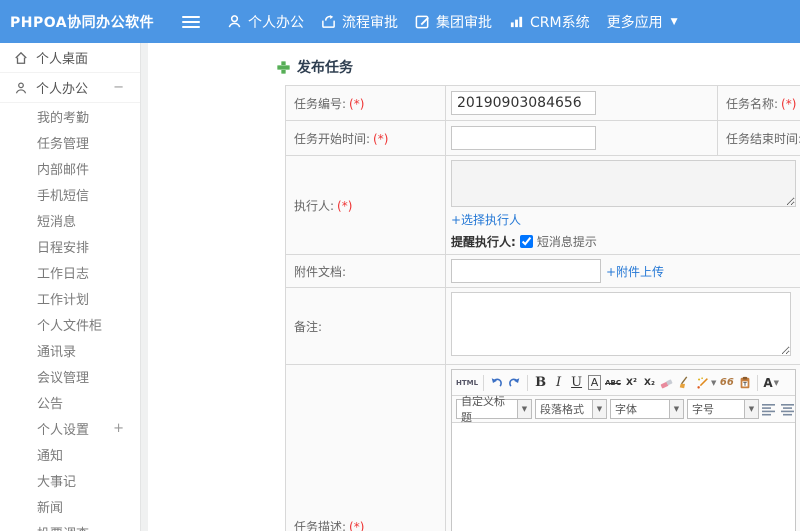  What do you see at coordinates (526, 241) in the screenshot?
I see `sms-remind-checkbox` at bounding box center [526, 241].